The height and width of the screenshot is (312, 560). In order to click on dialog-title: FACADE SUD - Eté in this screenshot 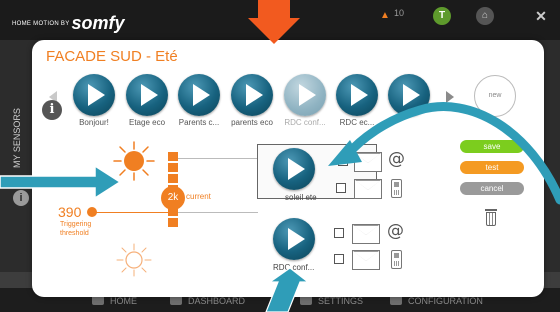, I will do `click(112, 56)`.